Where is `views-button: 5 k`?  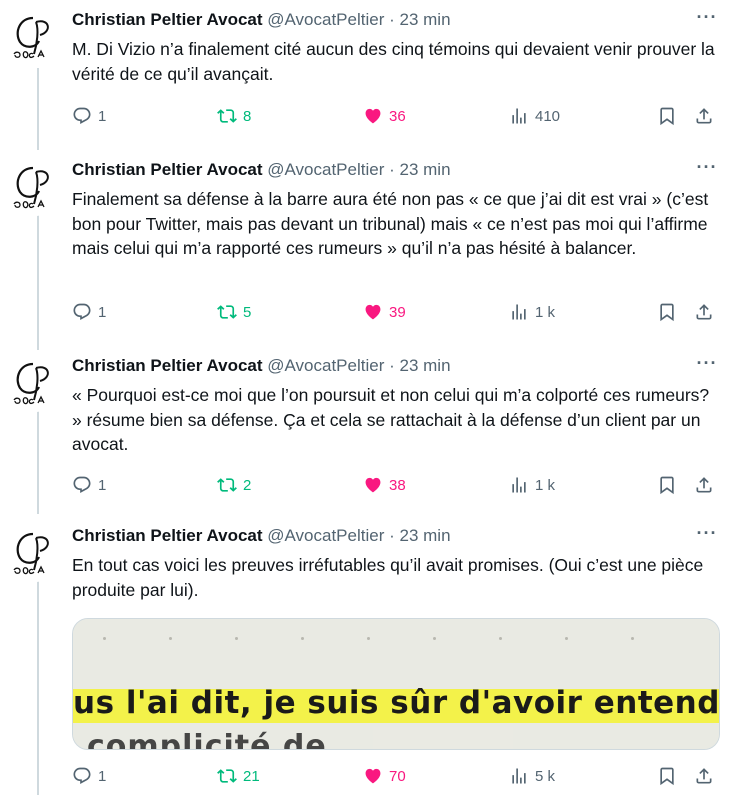
views-button: 5 k is located at coordinates (532, 776).